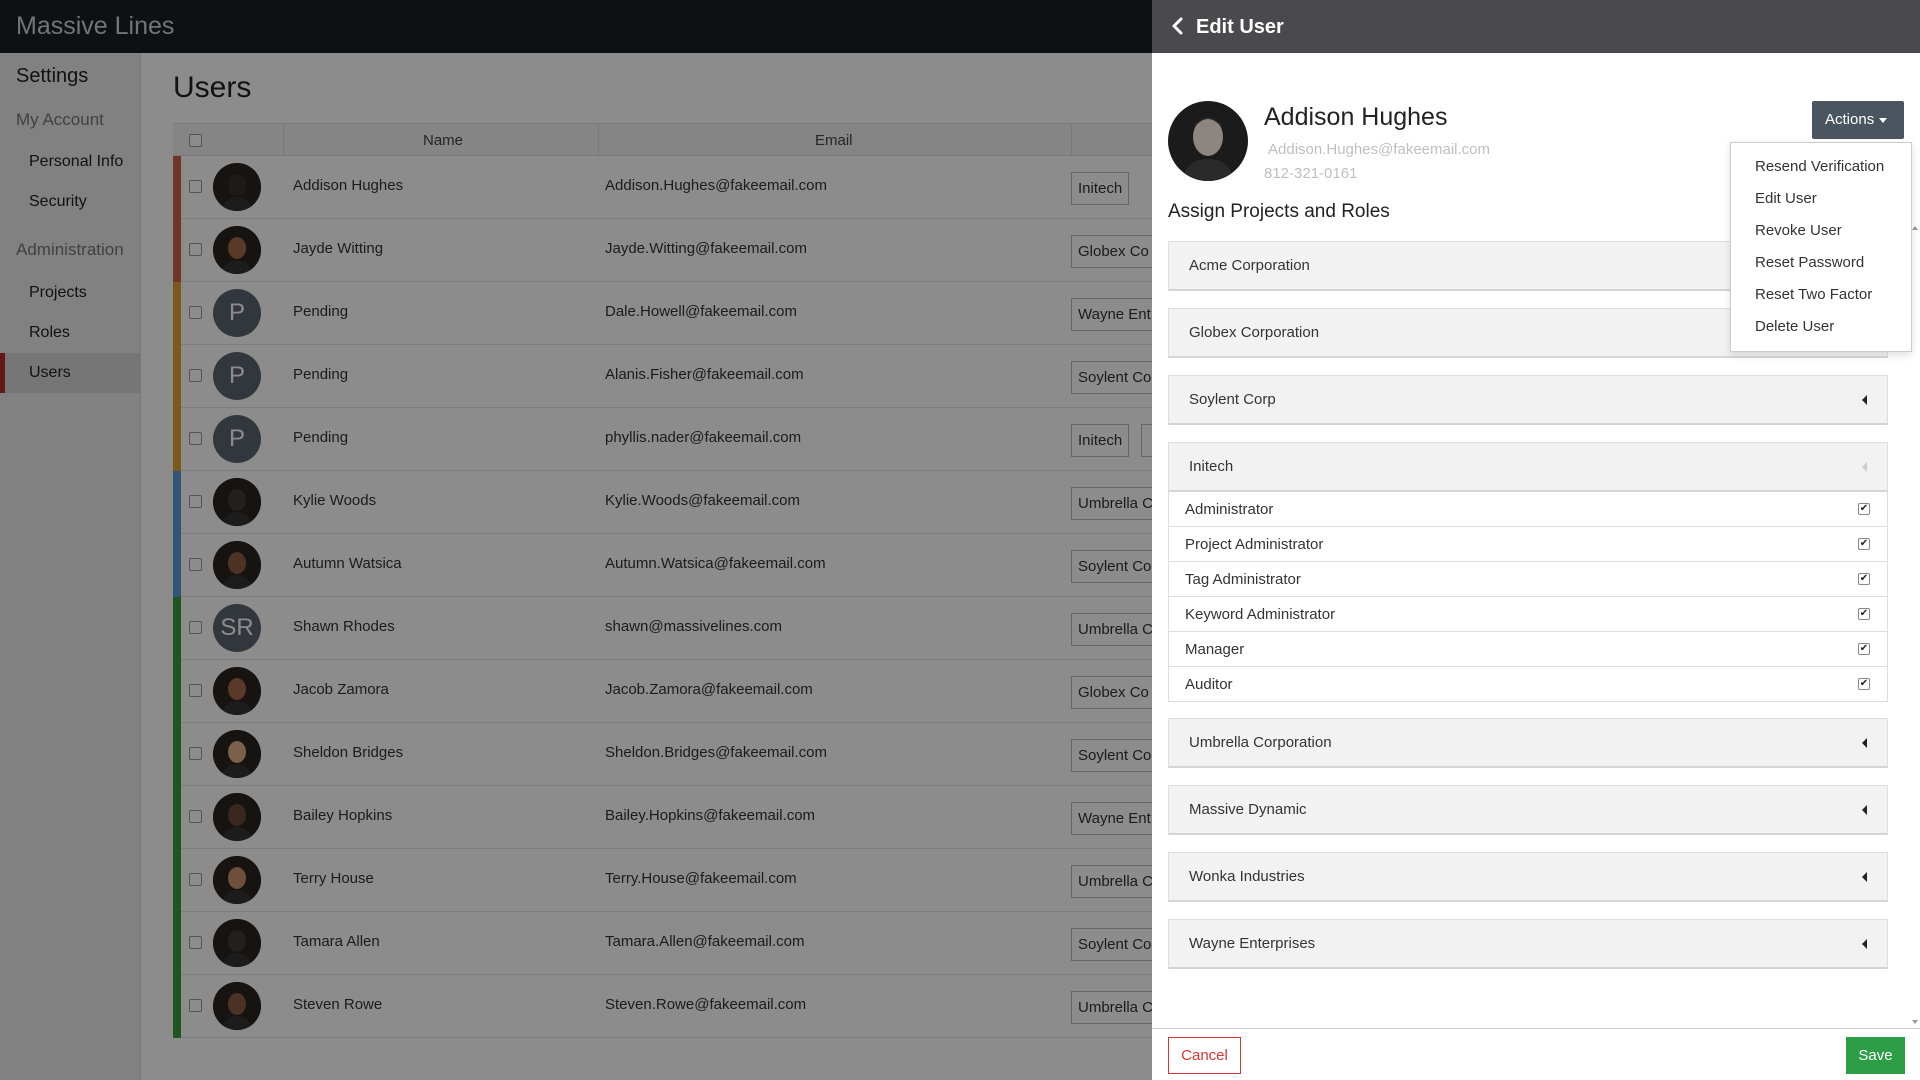 The image size is (1920, 1080). Describe the element at coordinates (1536, 26) in the screenshot. I see `drawer-header: Edit User` at that location.